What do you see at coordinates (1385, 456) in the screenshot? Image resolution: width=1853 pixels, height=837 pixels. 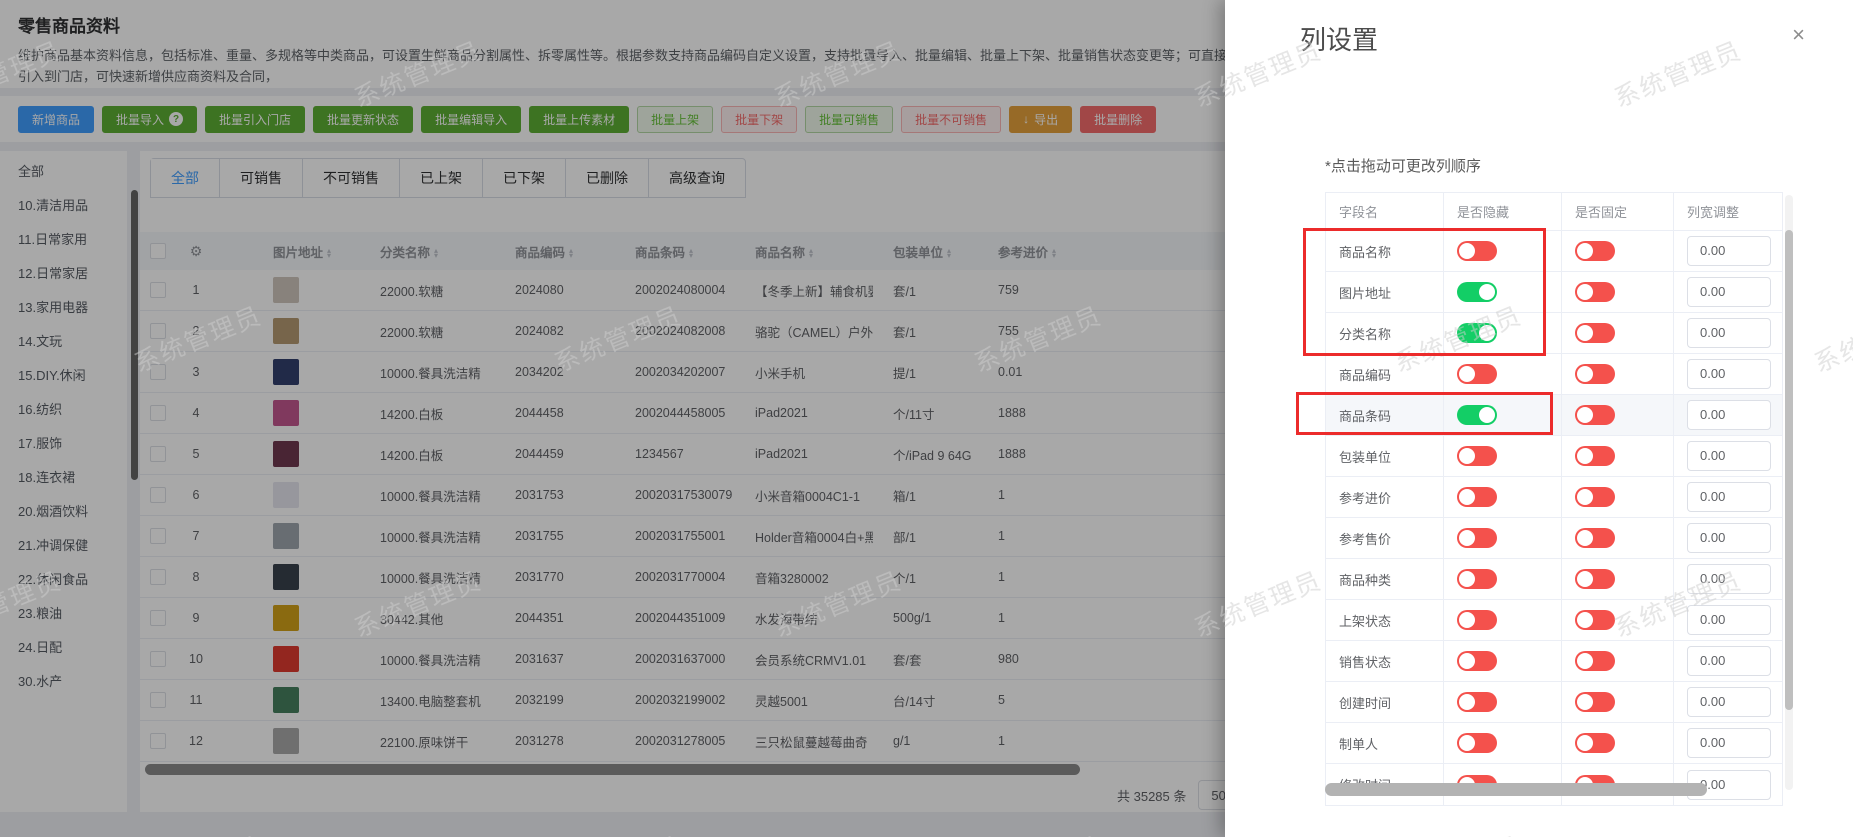 I see `field-name: 包装单位` at bounding box center [1385, 456].